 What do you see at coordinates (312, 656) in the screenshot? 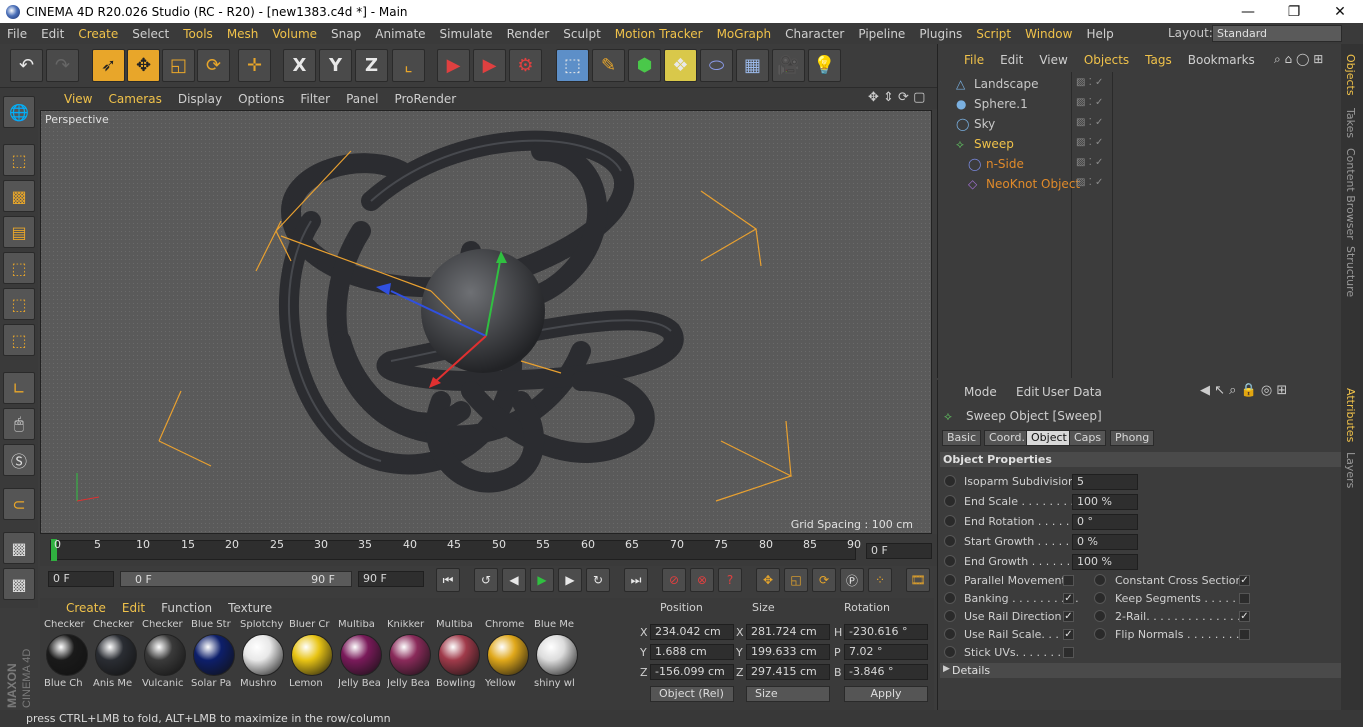
I see `material-swatch: Bluer Cr Lemon` at bounding box center [312, 656].